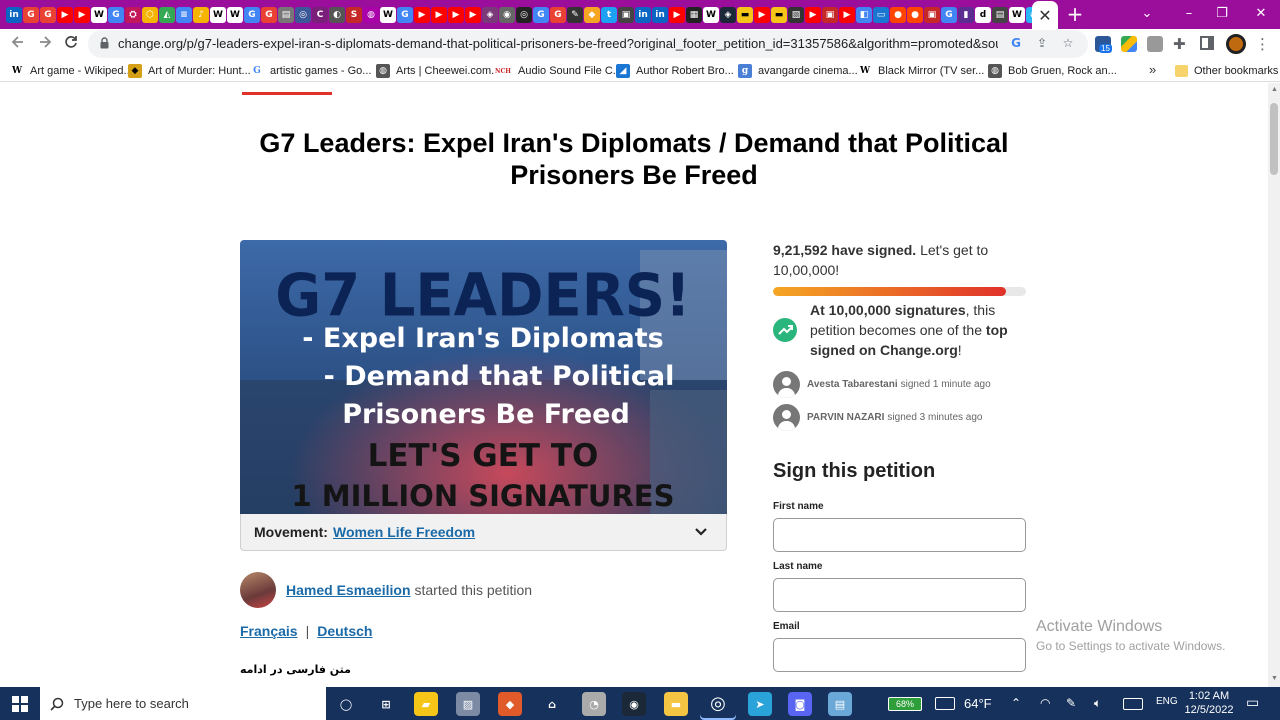 The width and height of the screenshot is (1280, 720). What do you see at coordinates (344, 631) in the screenshot?
I see `lang-link-german: Deutsch` at bounding box center [344, 631].